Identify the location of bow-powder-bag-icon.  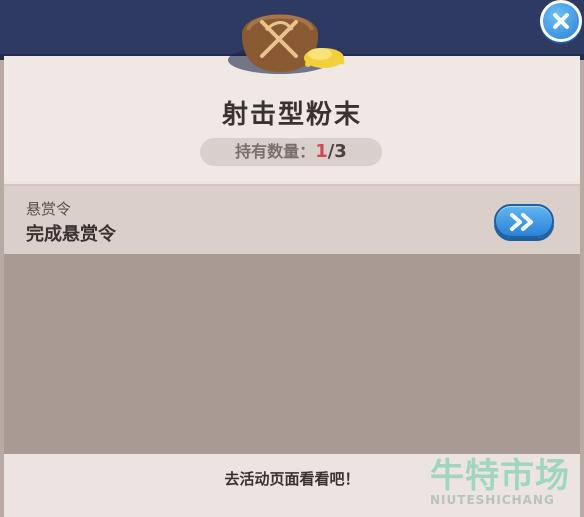
(286, 44).